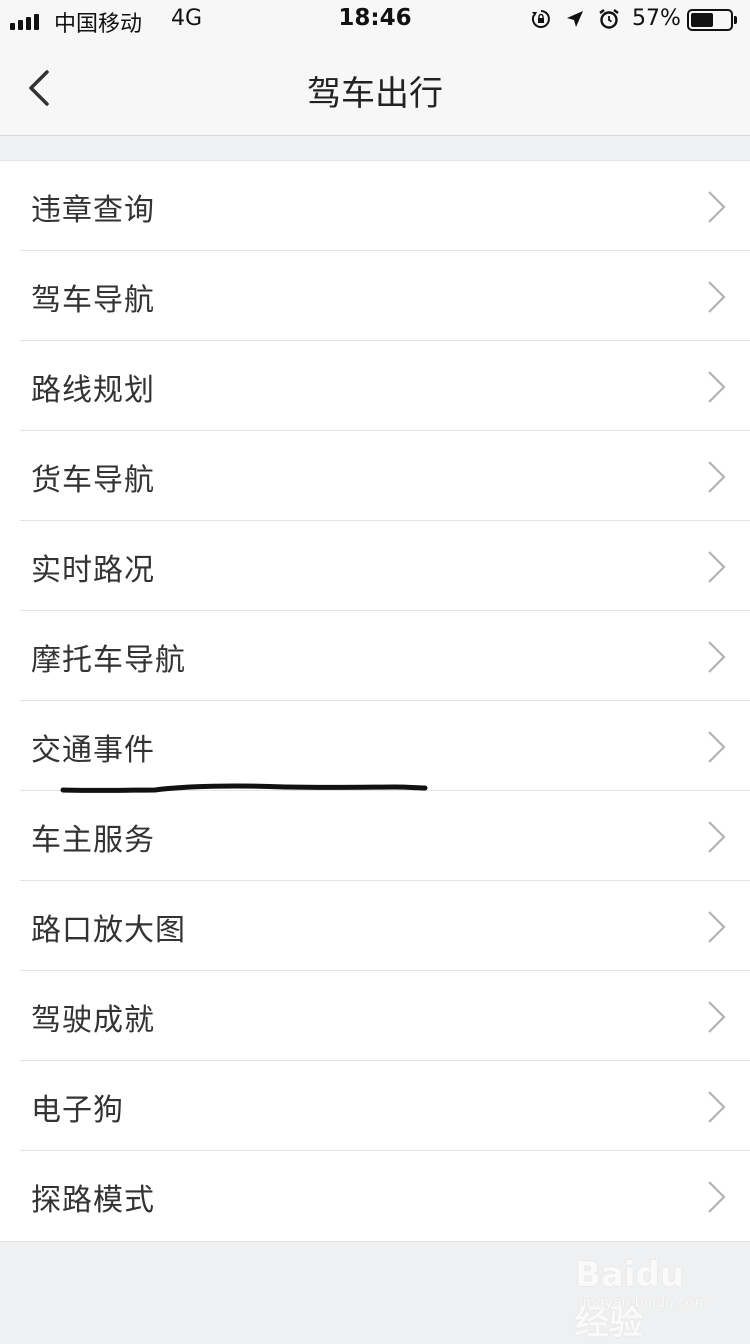  I want to click on battery-percent: 57%, so click(656, 18).